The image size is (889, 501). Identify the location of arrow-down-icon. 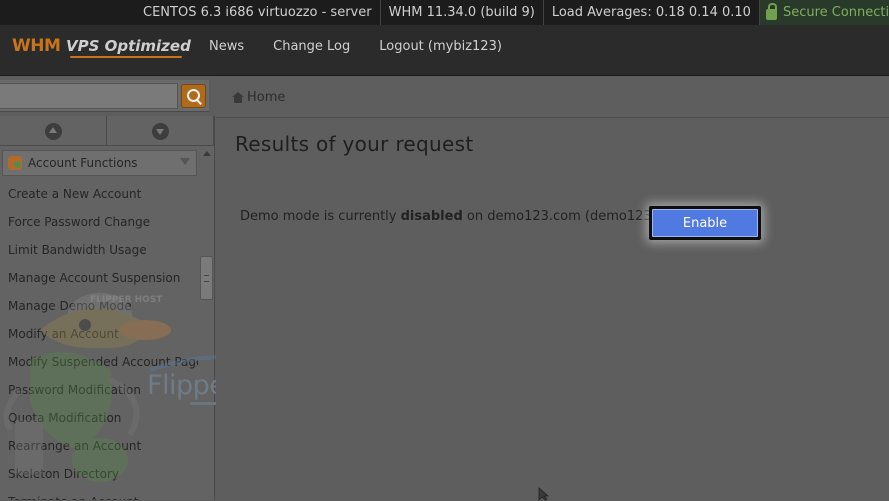
(160, 131).